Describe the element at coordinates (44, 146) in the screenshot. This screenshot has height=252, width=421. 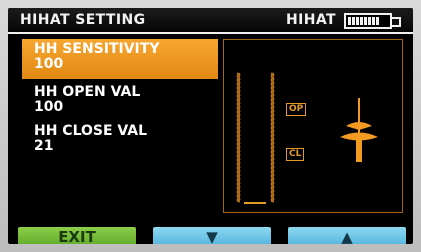
I see `param-value: 21` at that location.